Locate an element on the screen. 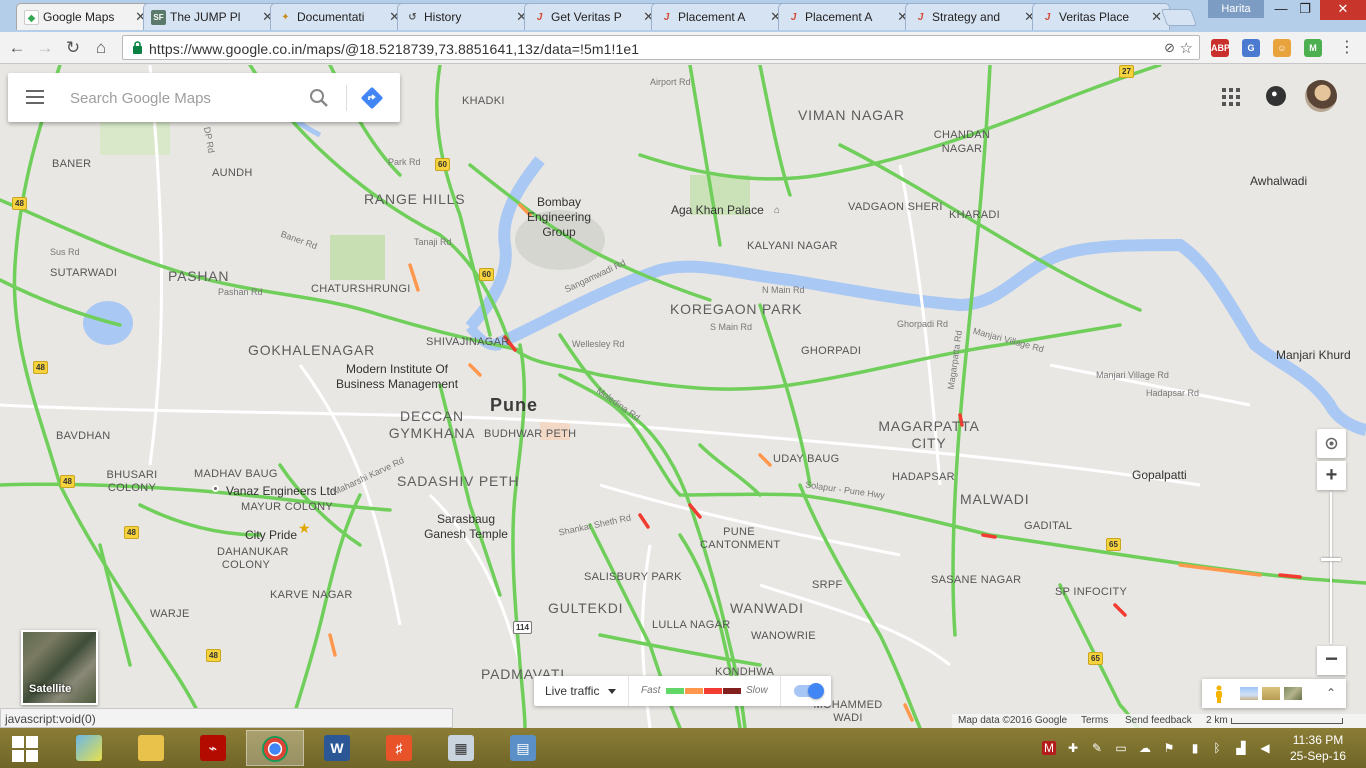 The image size is (1366, 768). expand-chevron-icon: ⌃ is located at coordinates (1331, 693).